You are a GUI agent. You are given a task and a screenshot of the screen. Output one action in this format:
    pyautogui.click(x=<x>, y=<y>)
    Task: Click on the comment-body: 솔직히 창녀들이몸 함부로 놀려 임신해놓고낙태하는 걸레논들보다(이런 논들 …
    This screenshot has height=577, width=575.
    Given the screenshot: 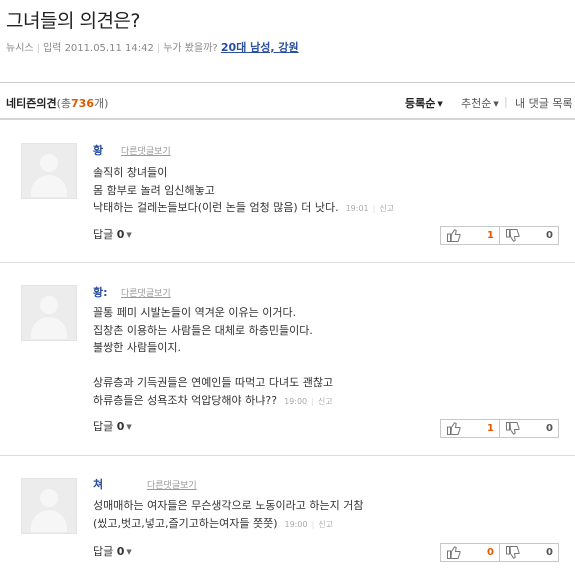 What is the action you would take?
    pyautogui.click(x=243, y=191)
    